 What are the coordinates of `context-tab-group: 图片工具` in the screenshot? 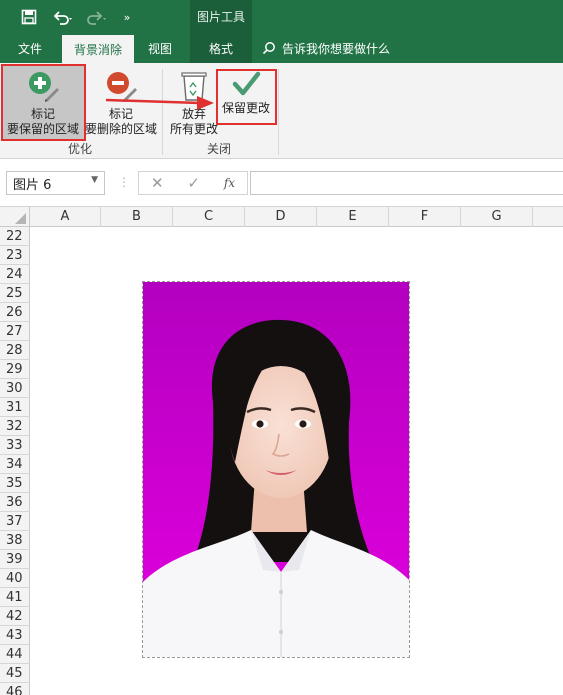 It's located at (221, 16).